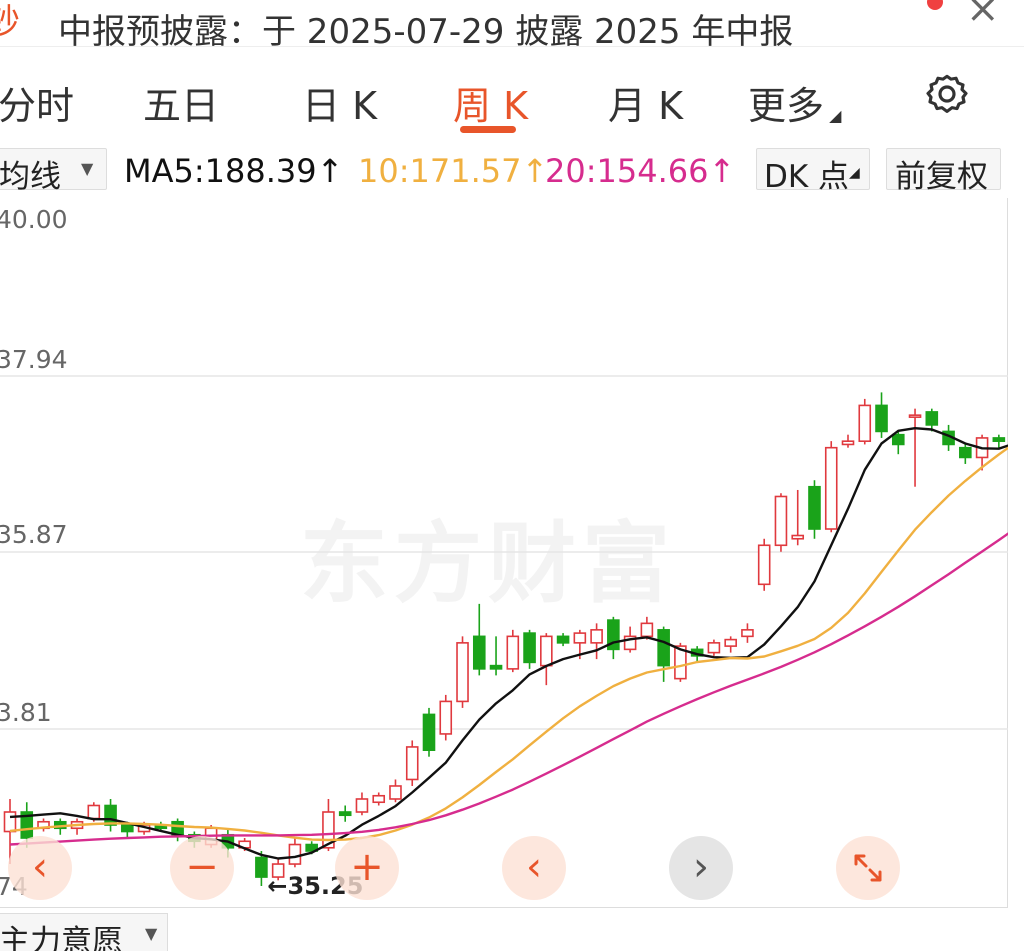  What do you see at coordinates (37, 102) in the screenshot?
I see `tab-intraday: 分时` at bounding box center [37, 102].